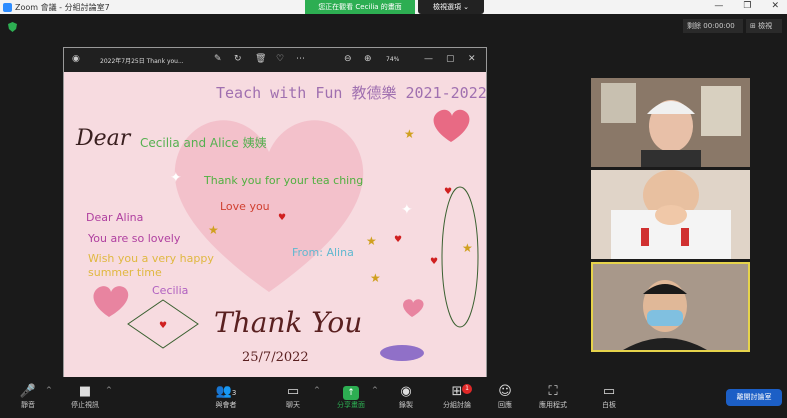 The image size is (787, 418). I want to click on delete-icon: 🗑, so click(260, 59).